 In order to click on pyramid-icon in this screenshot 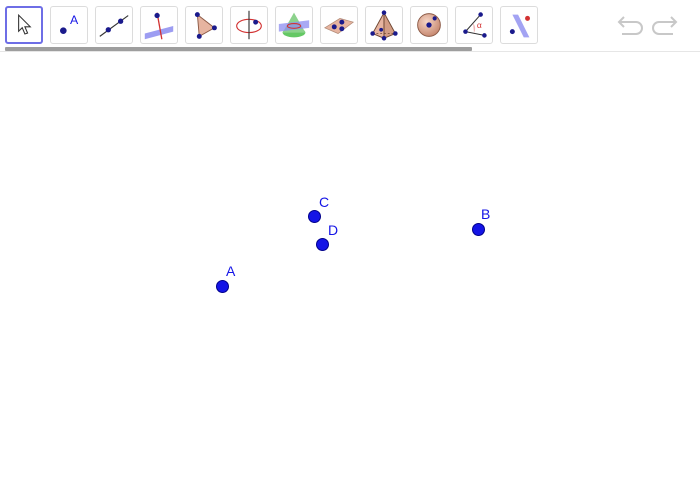, I will do `click(384, 25)`.